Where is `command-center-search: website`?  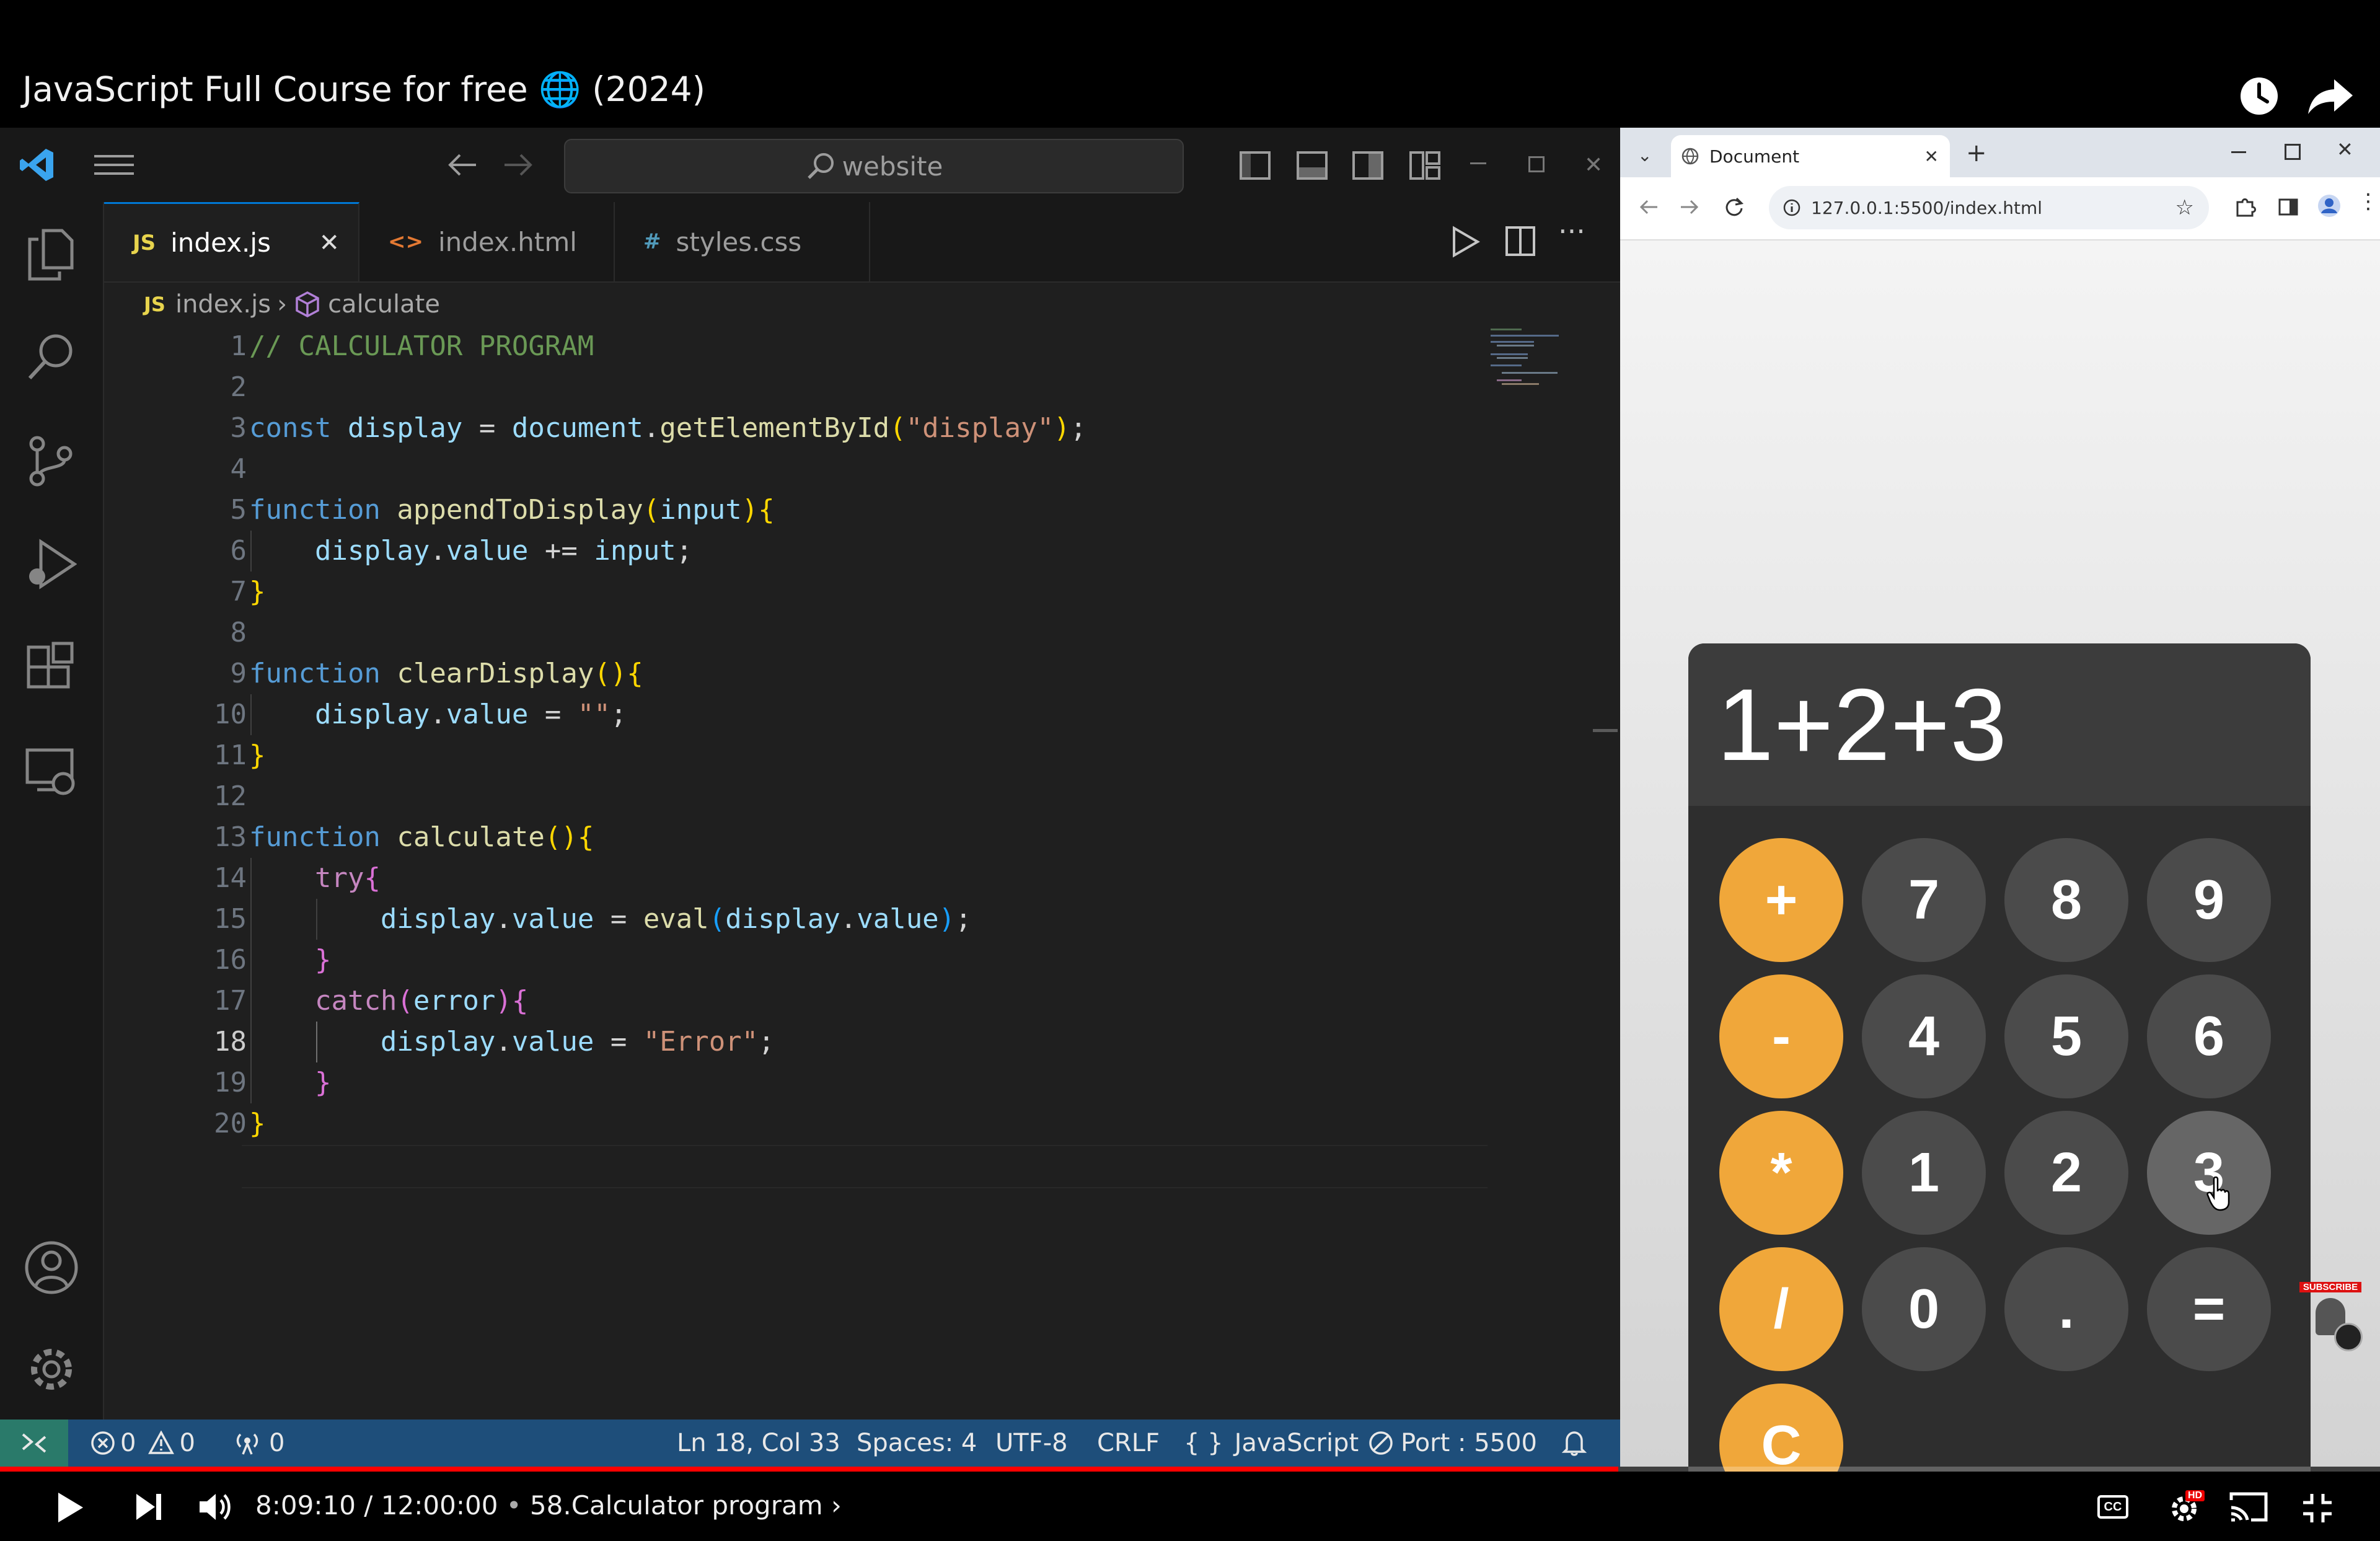 command-center-search: website is located at coordinates (874, 166).